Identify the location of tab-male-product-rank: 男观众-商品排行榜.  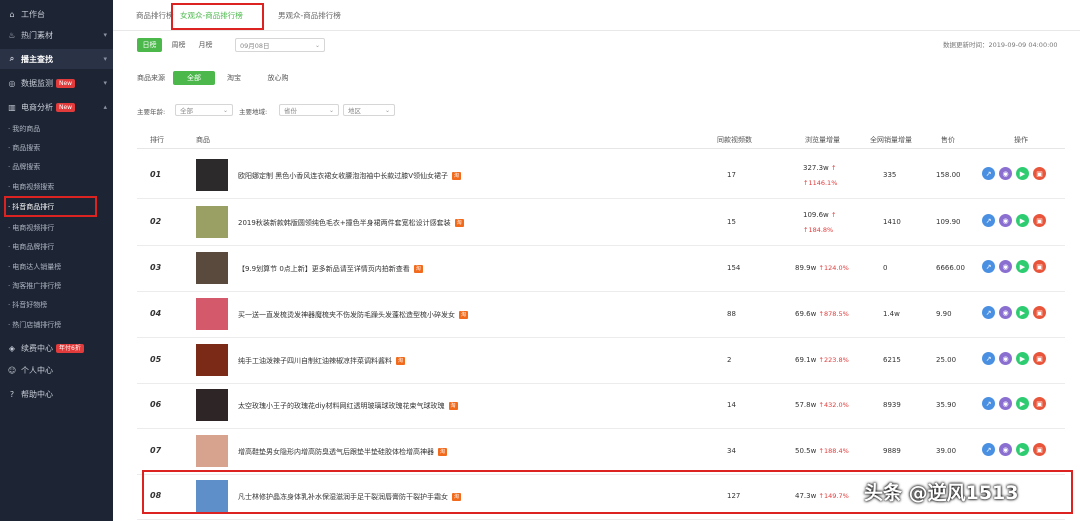
(309, 15).